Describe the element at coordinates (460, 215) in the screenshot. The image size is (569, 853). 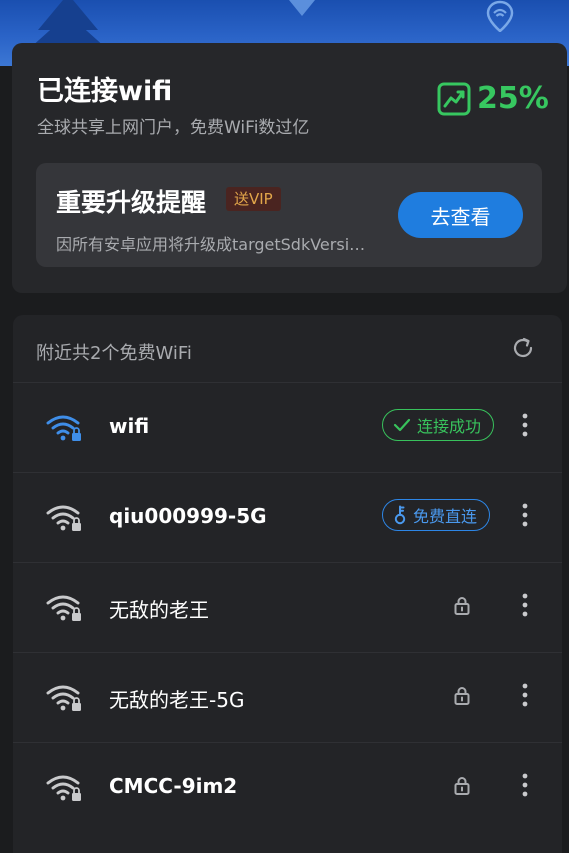
I see `view-button: 去查看` at that location.